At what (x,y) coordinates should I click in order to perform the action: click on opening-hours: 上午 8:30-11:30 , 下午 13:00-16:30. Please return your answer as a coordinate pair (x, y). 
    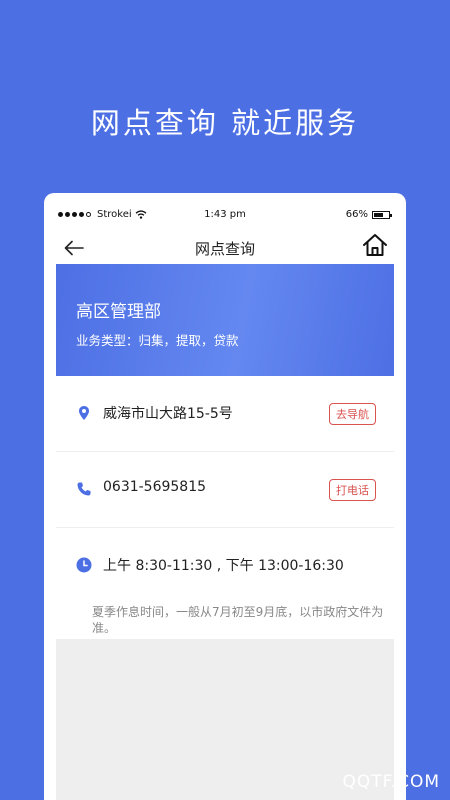
    Looking at the image, I should click on (223, 566).